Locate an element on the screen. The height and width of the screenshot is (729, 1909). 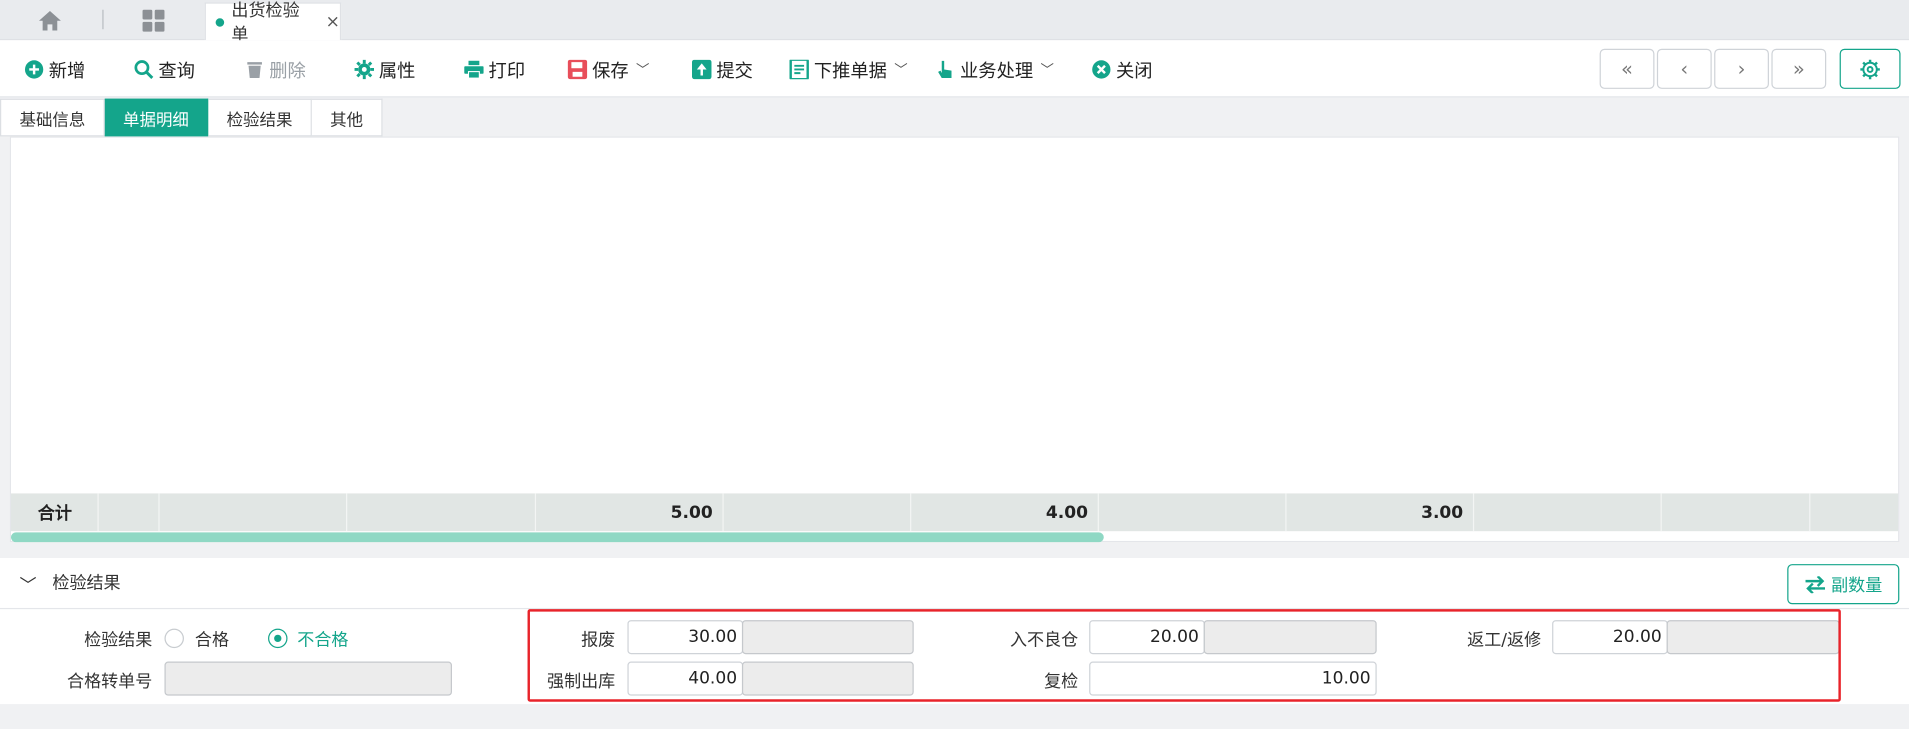
settings-button is located at coordinates (1870, 68).